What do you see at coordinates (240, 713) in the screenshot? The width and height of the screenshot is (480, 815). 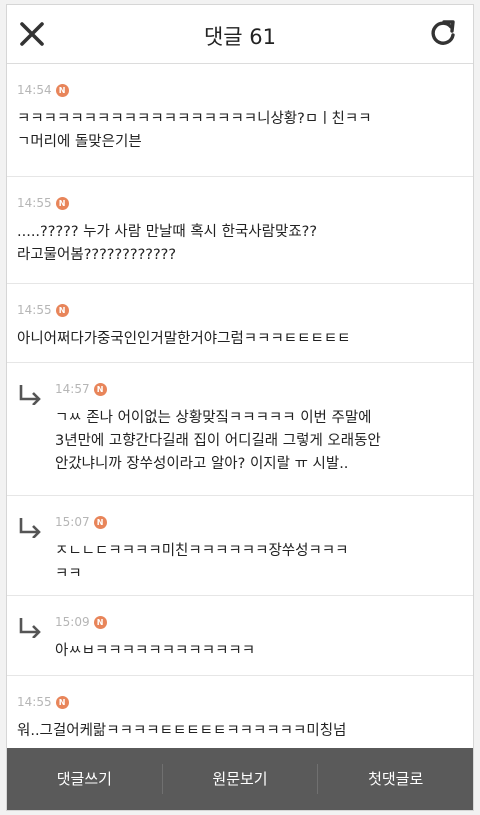 I see `comment-item: 14:55 N 워..그걸어케랆ㅋㅋㅋㅋㅌㅌㅌㅌㅌㅋㅋㅋㅋㅋㅋ미칭넘` at bounding box center [240, 713].